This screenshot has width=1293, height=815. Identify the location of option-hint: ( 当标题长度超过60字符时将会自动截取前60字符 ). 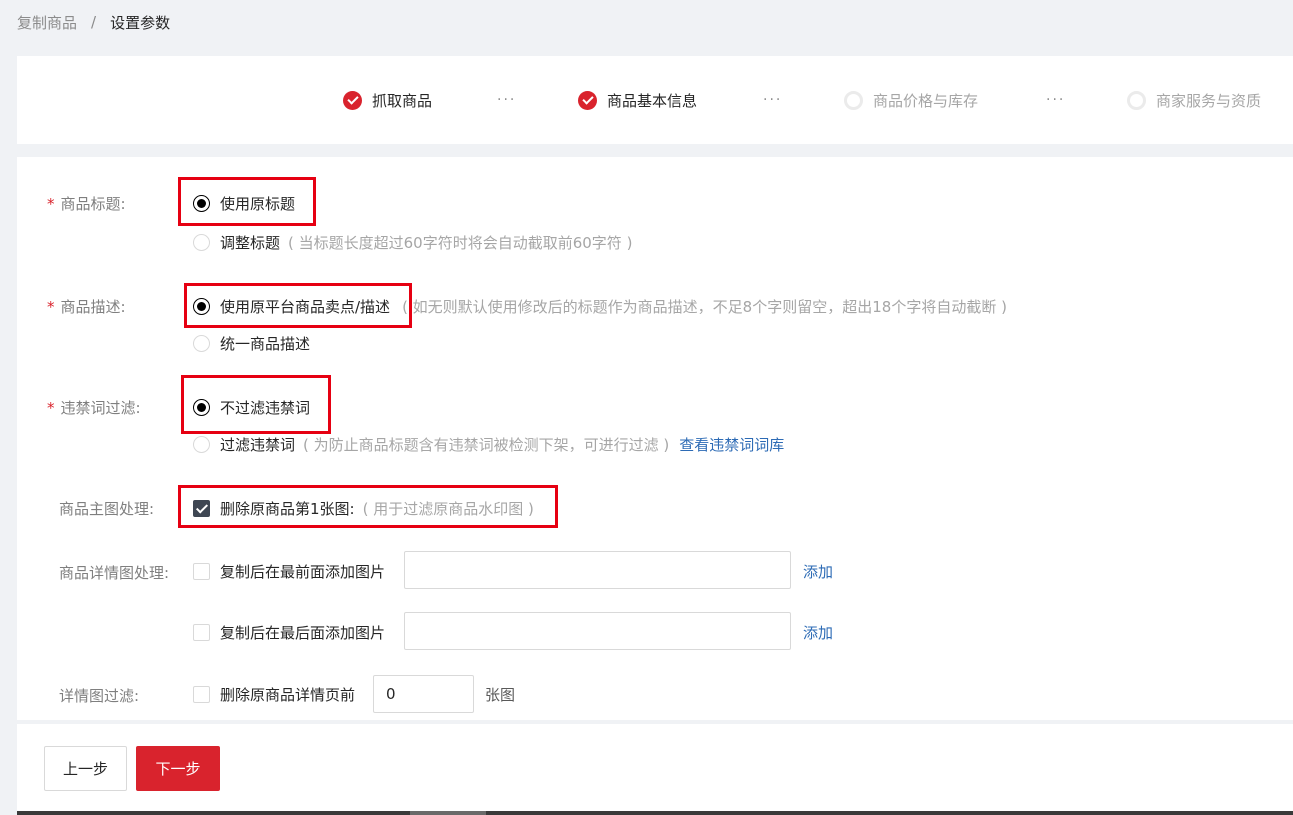
(460, 242).